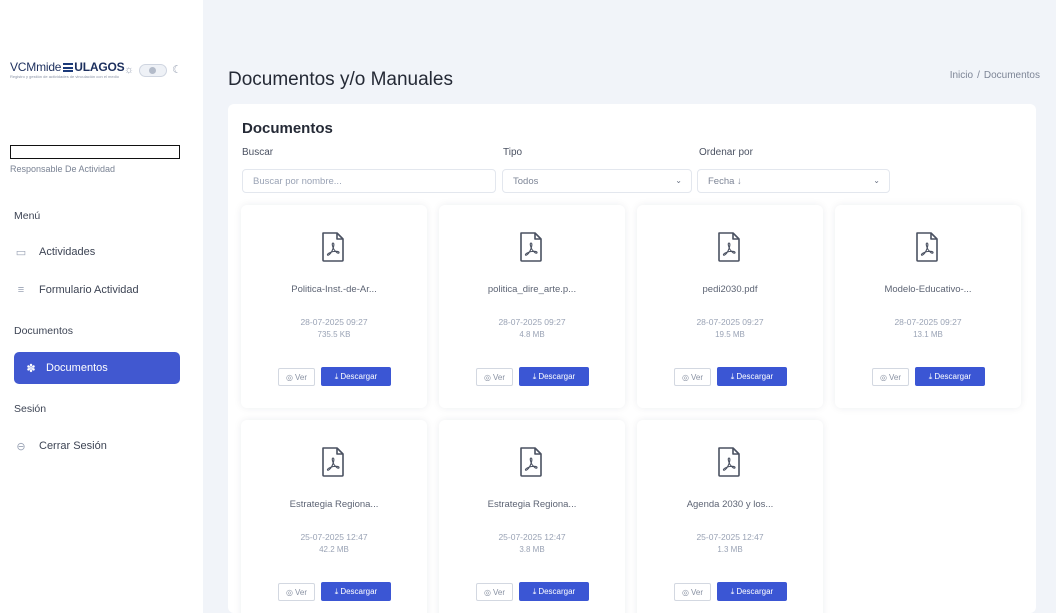  I want to click on document-size: 13.1 MB, so click(928, 334).